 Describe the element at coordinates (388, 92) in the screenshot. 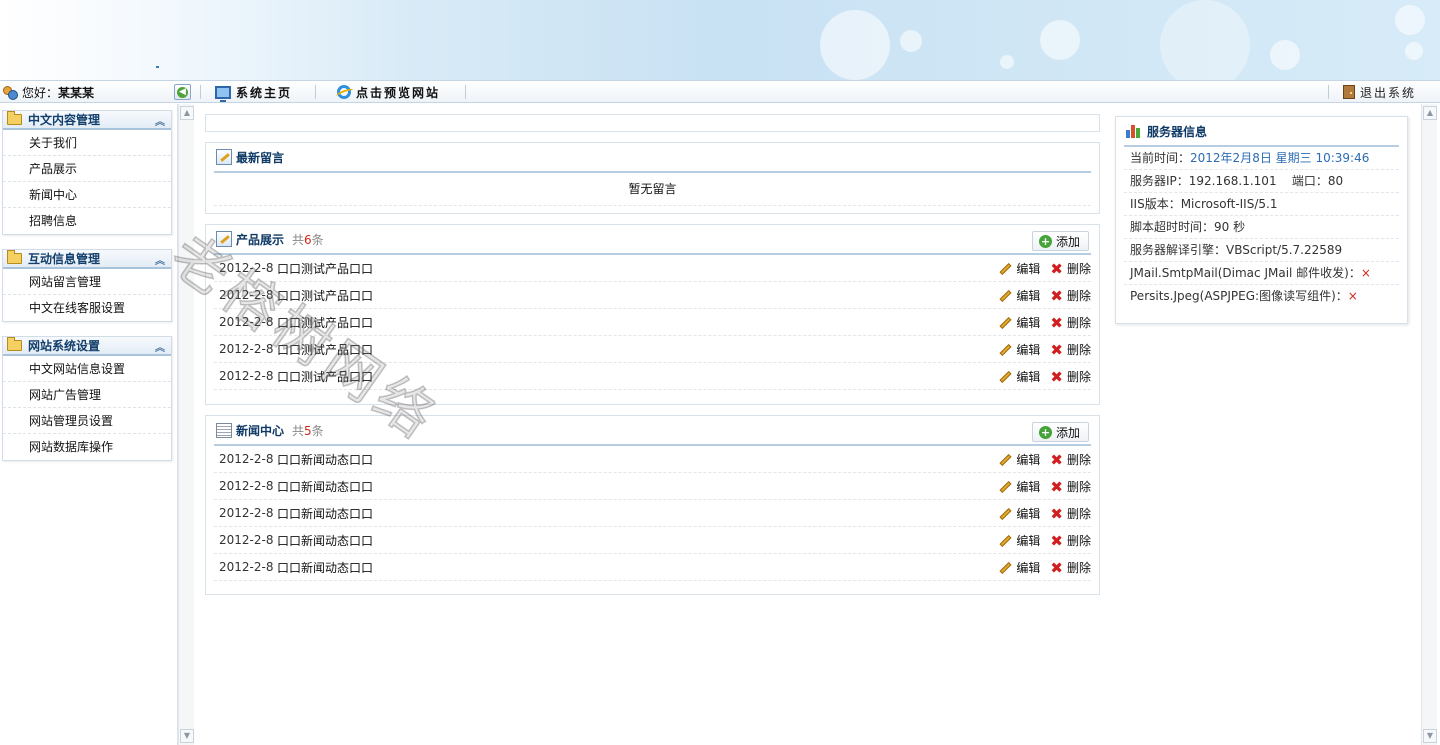

I see `nav-preview-link: 点击预览网站` at that location.